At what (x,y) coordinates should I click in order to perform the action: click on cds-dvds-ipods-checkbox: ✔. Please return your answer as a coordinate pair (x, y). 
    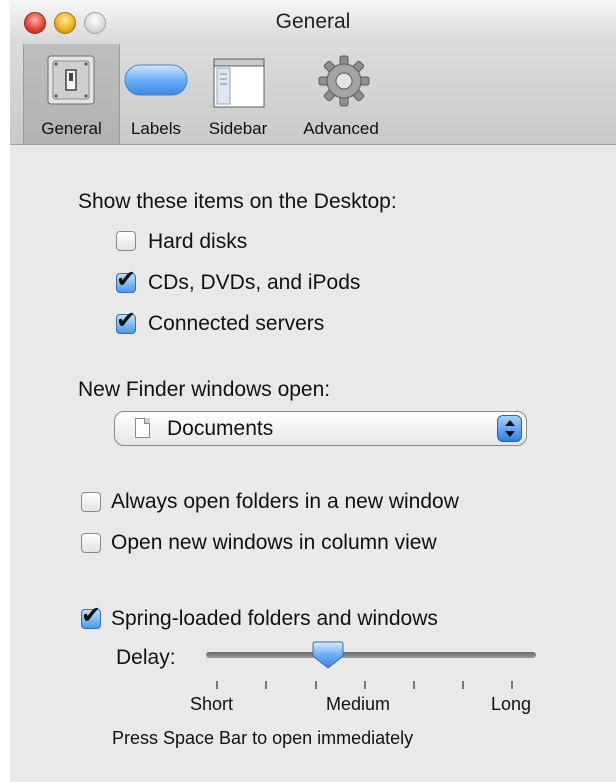
    Looking at the image, I should click on (126, 280).